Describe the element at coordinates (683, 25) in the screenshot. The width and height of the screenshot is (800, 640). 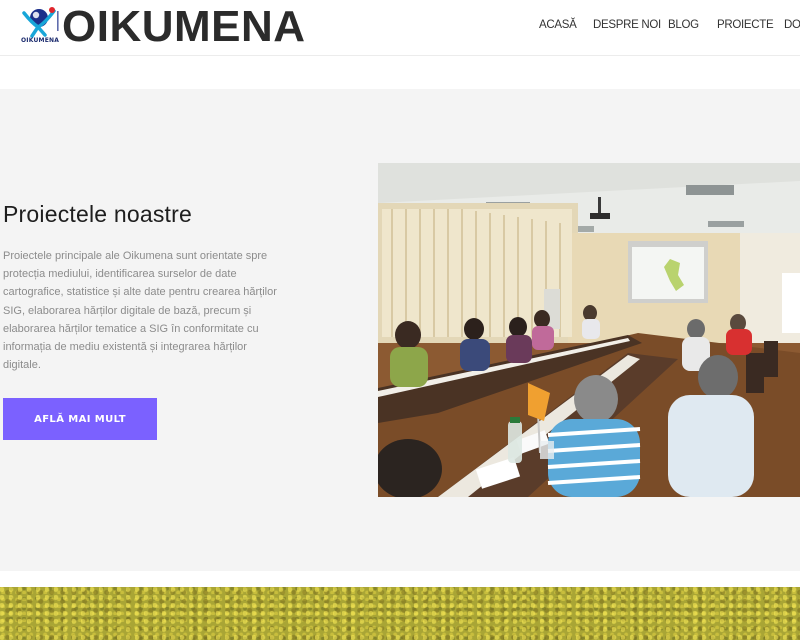
I see `nav-item-blog: BLOG` at that location.